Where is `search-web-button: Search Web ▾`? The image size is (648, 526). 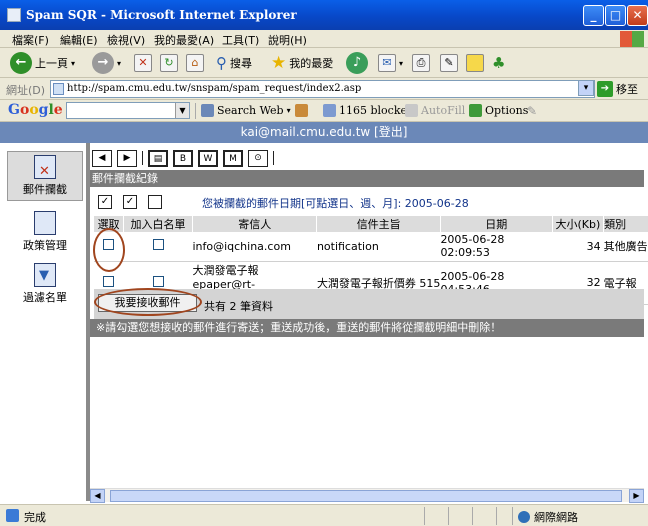
search-web-button: Search Web ▾ is located at coordinates (246, 110).